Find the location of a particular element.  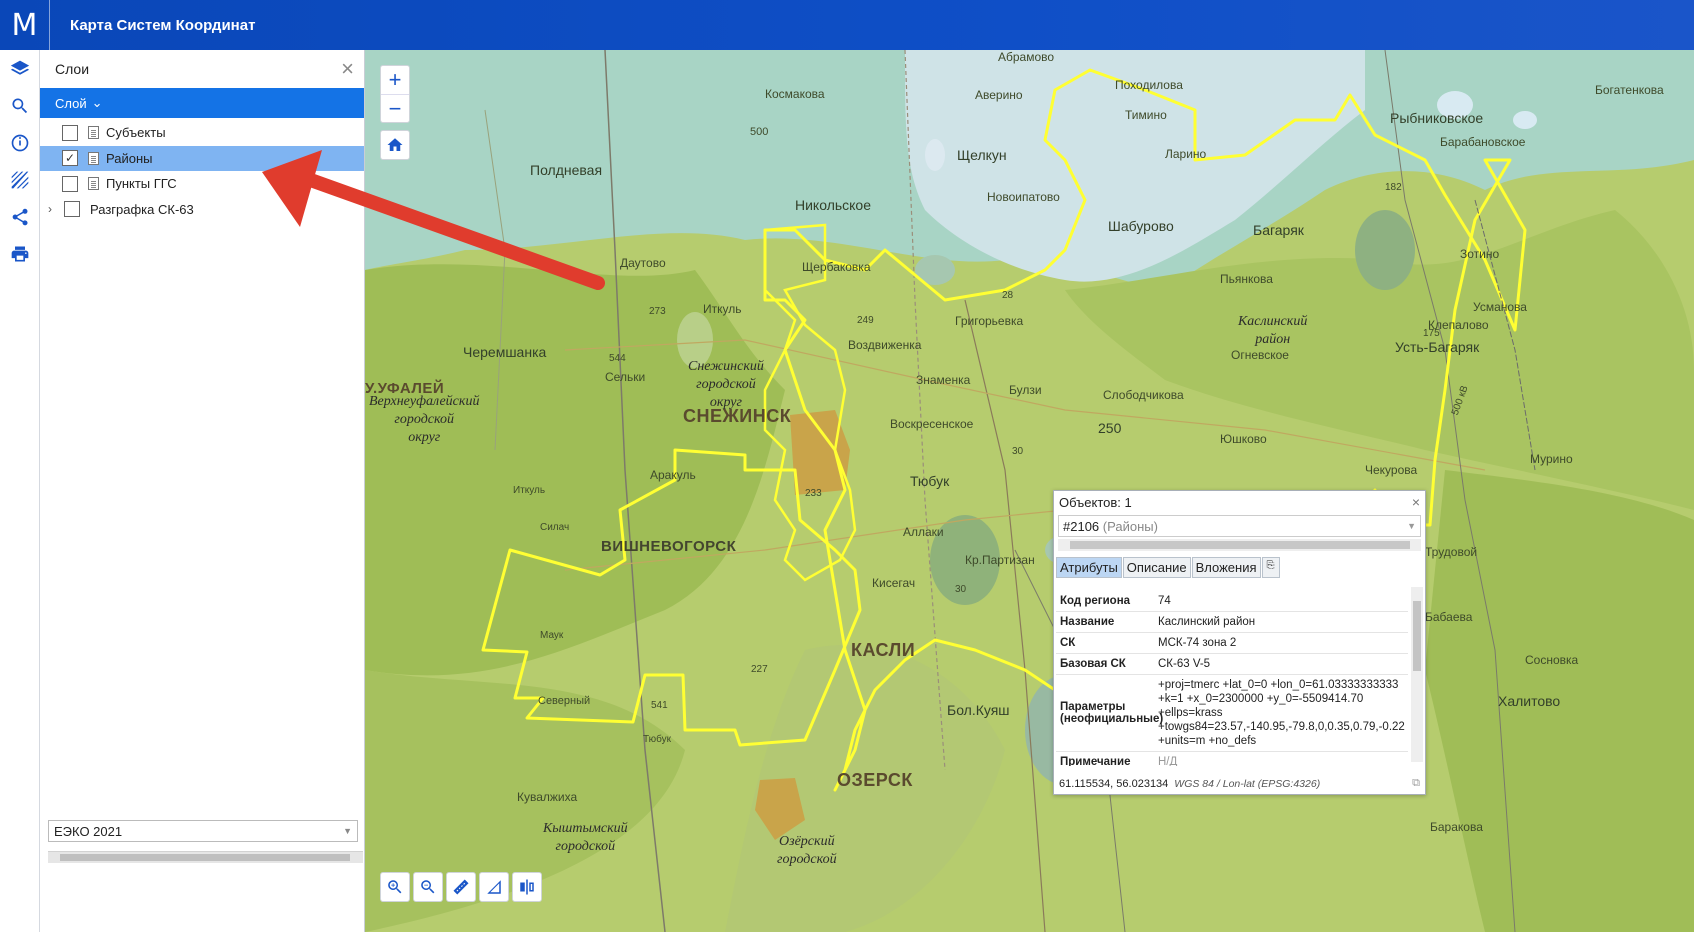

popup-tabs: Атрибуты Описание Вложения ⎘ is located at coordinates (1239, 567).